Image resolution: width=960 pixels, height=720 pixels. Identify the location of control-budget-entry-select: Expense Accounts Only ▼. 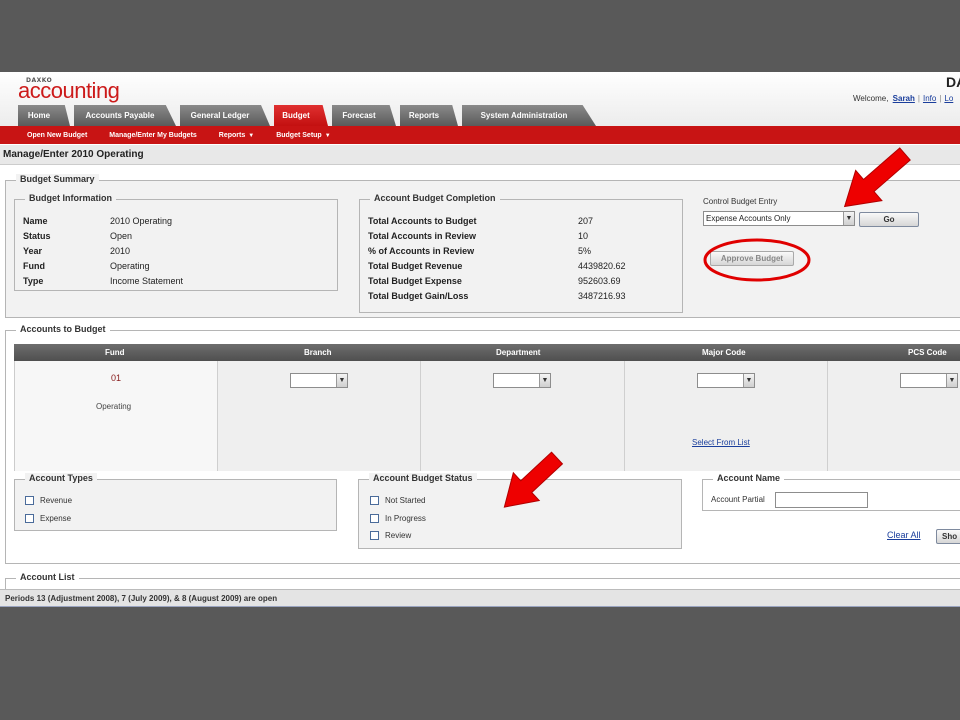
(779, 218).